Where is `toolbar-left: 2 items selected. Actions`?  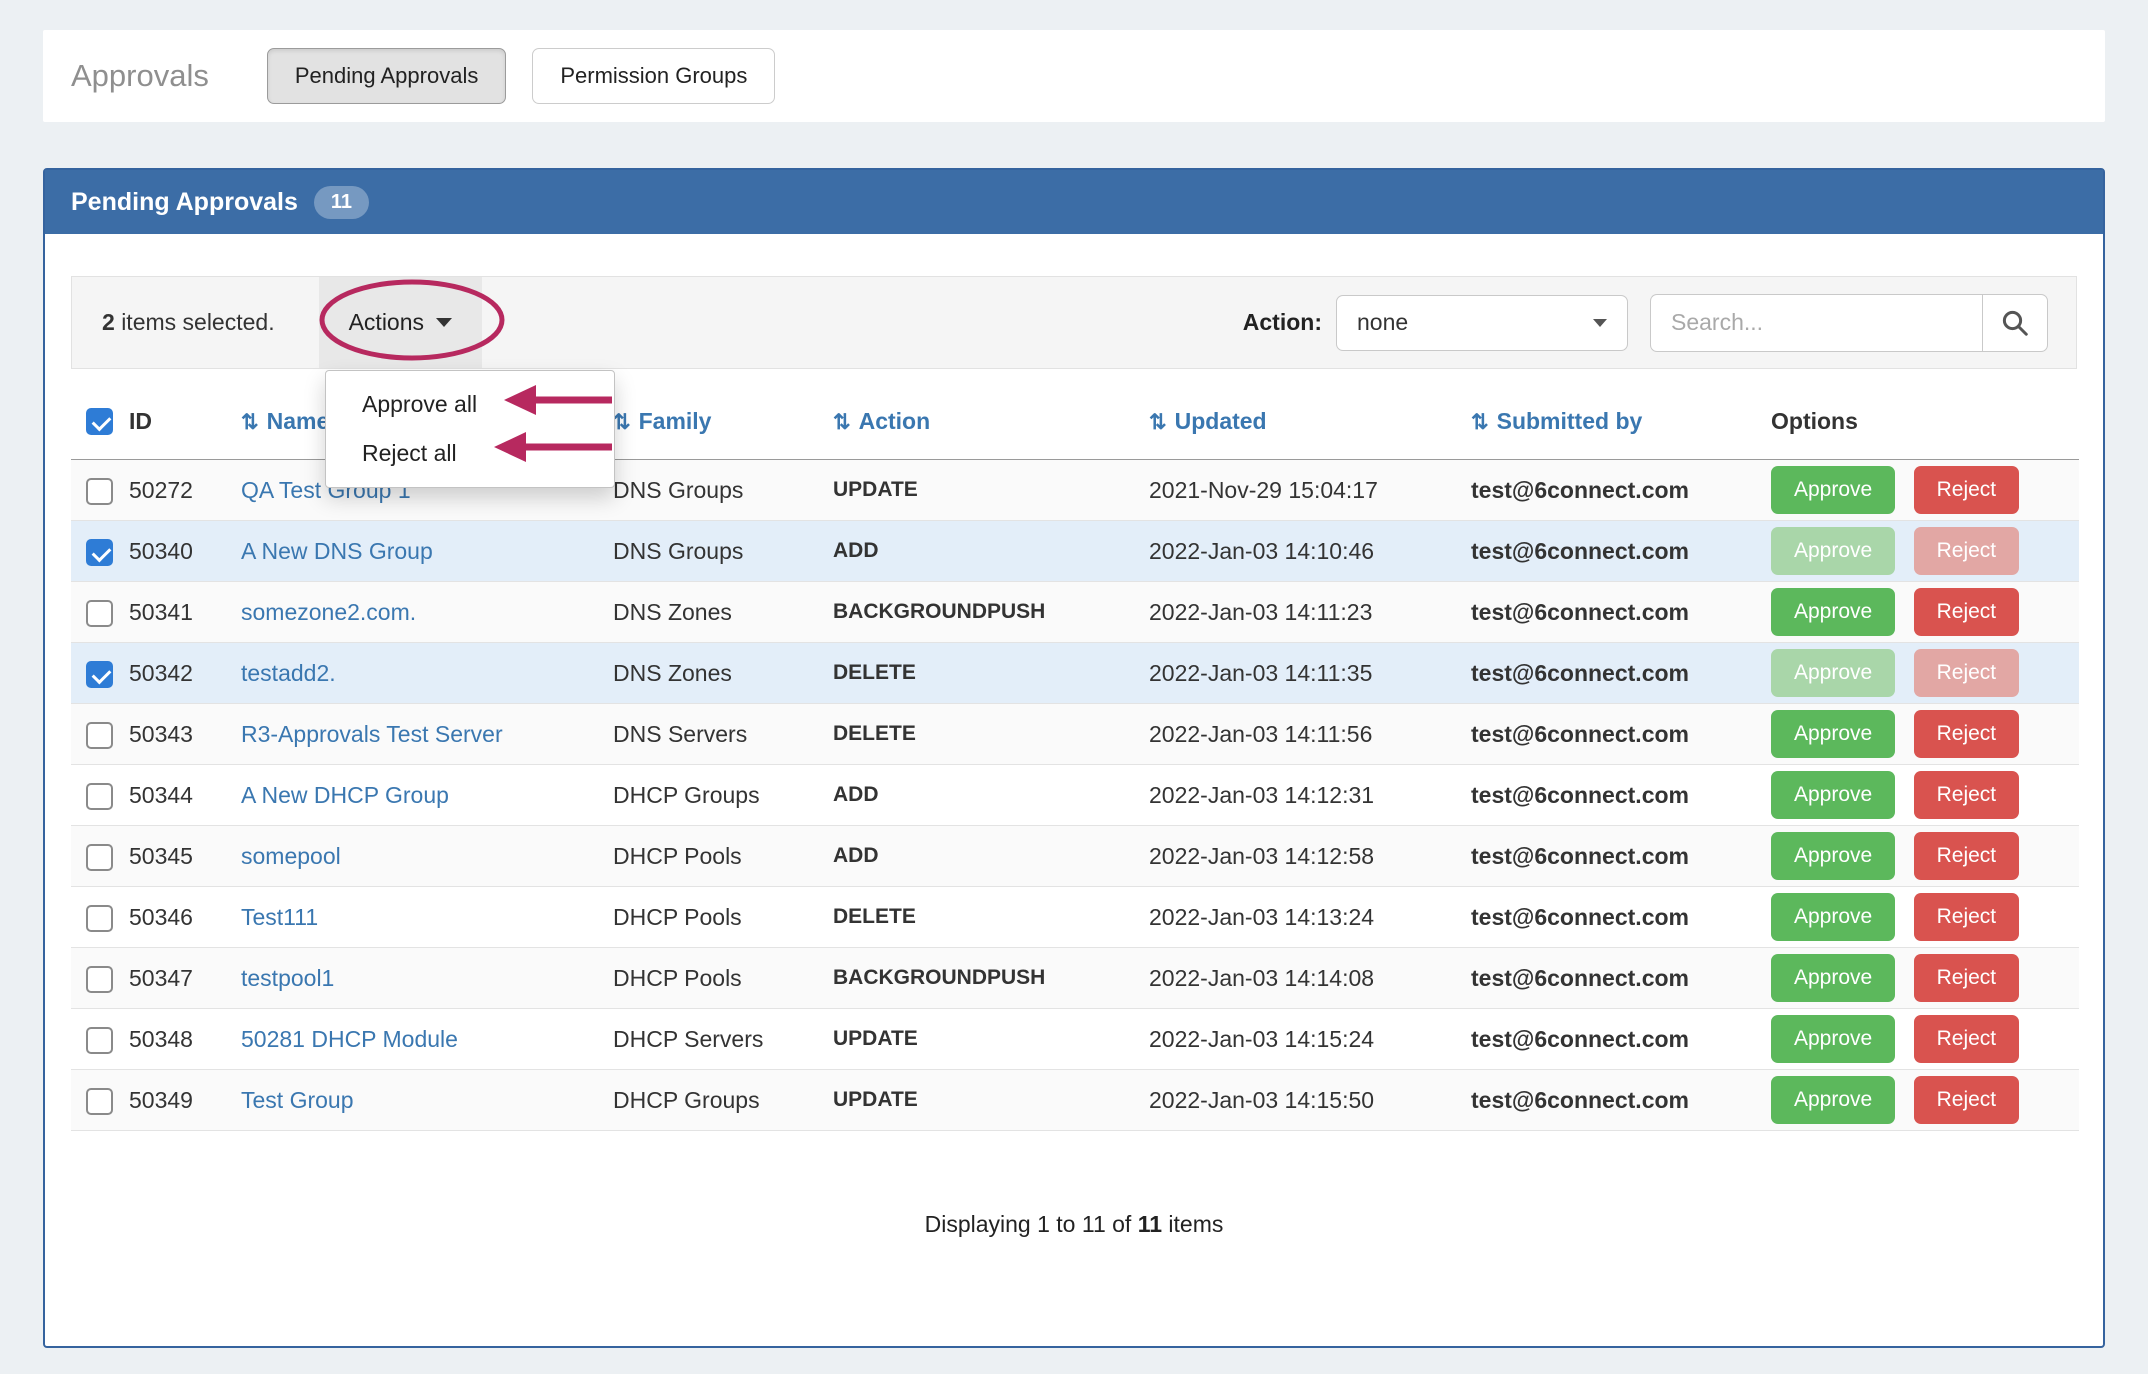 toolbar-left: 2 items selected. Actions is located at coordinates (277, 322).